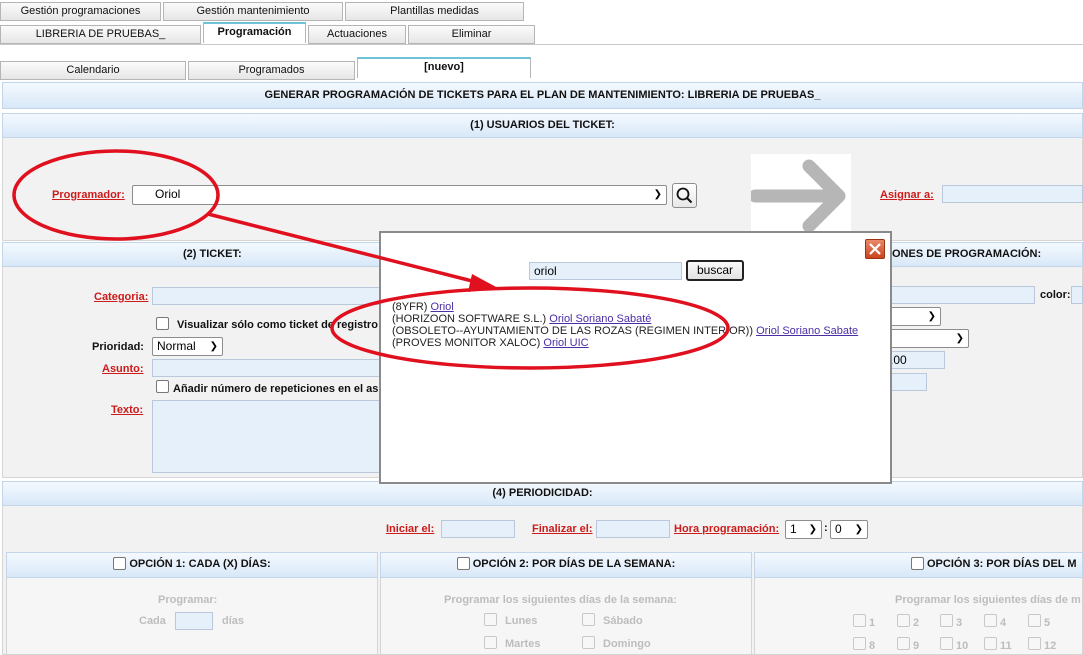 This screenshot has height=655, width=1083. I want to click on option3-checkbox, so click(917, 563).